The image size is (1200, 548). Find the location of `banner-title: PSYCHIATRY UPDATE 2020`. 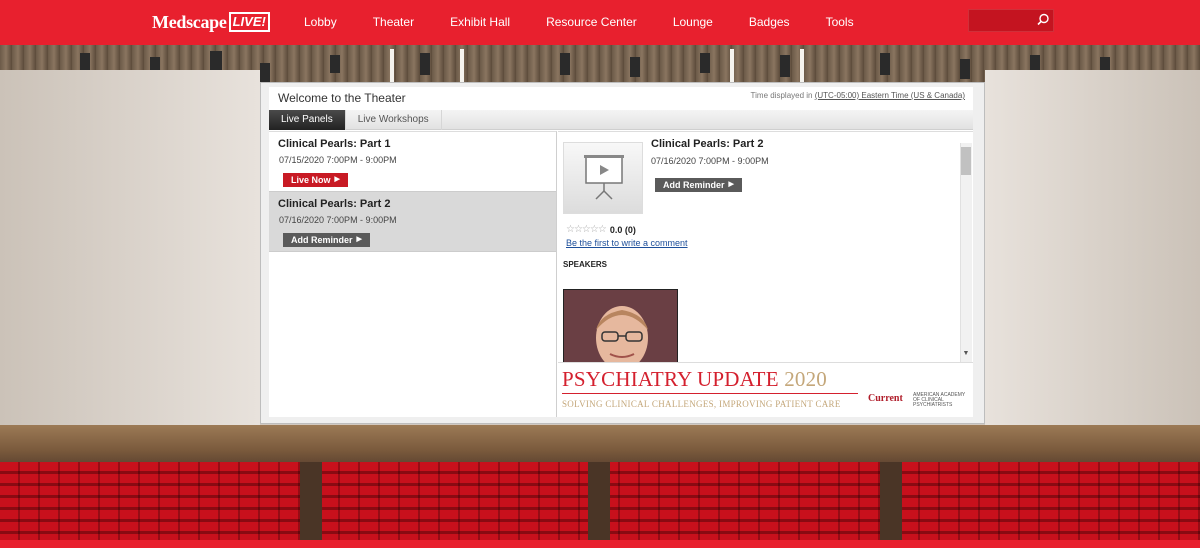

banner-title: PSYCHIATRY UPDATE 2020 is located at coordinates (694, 379).